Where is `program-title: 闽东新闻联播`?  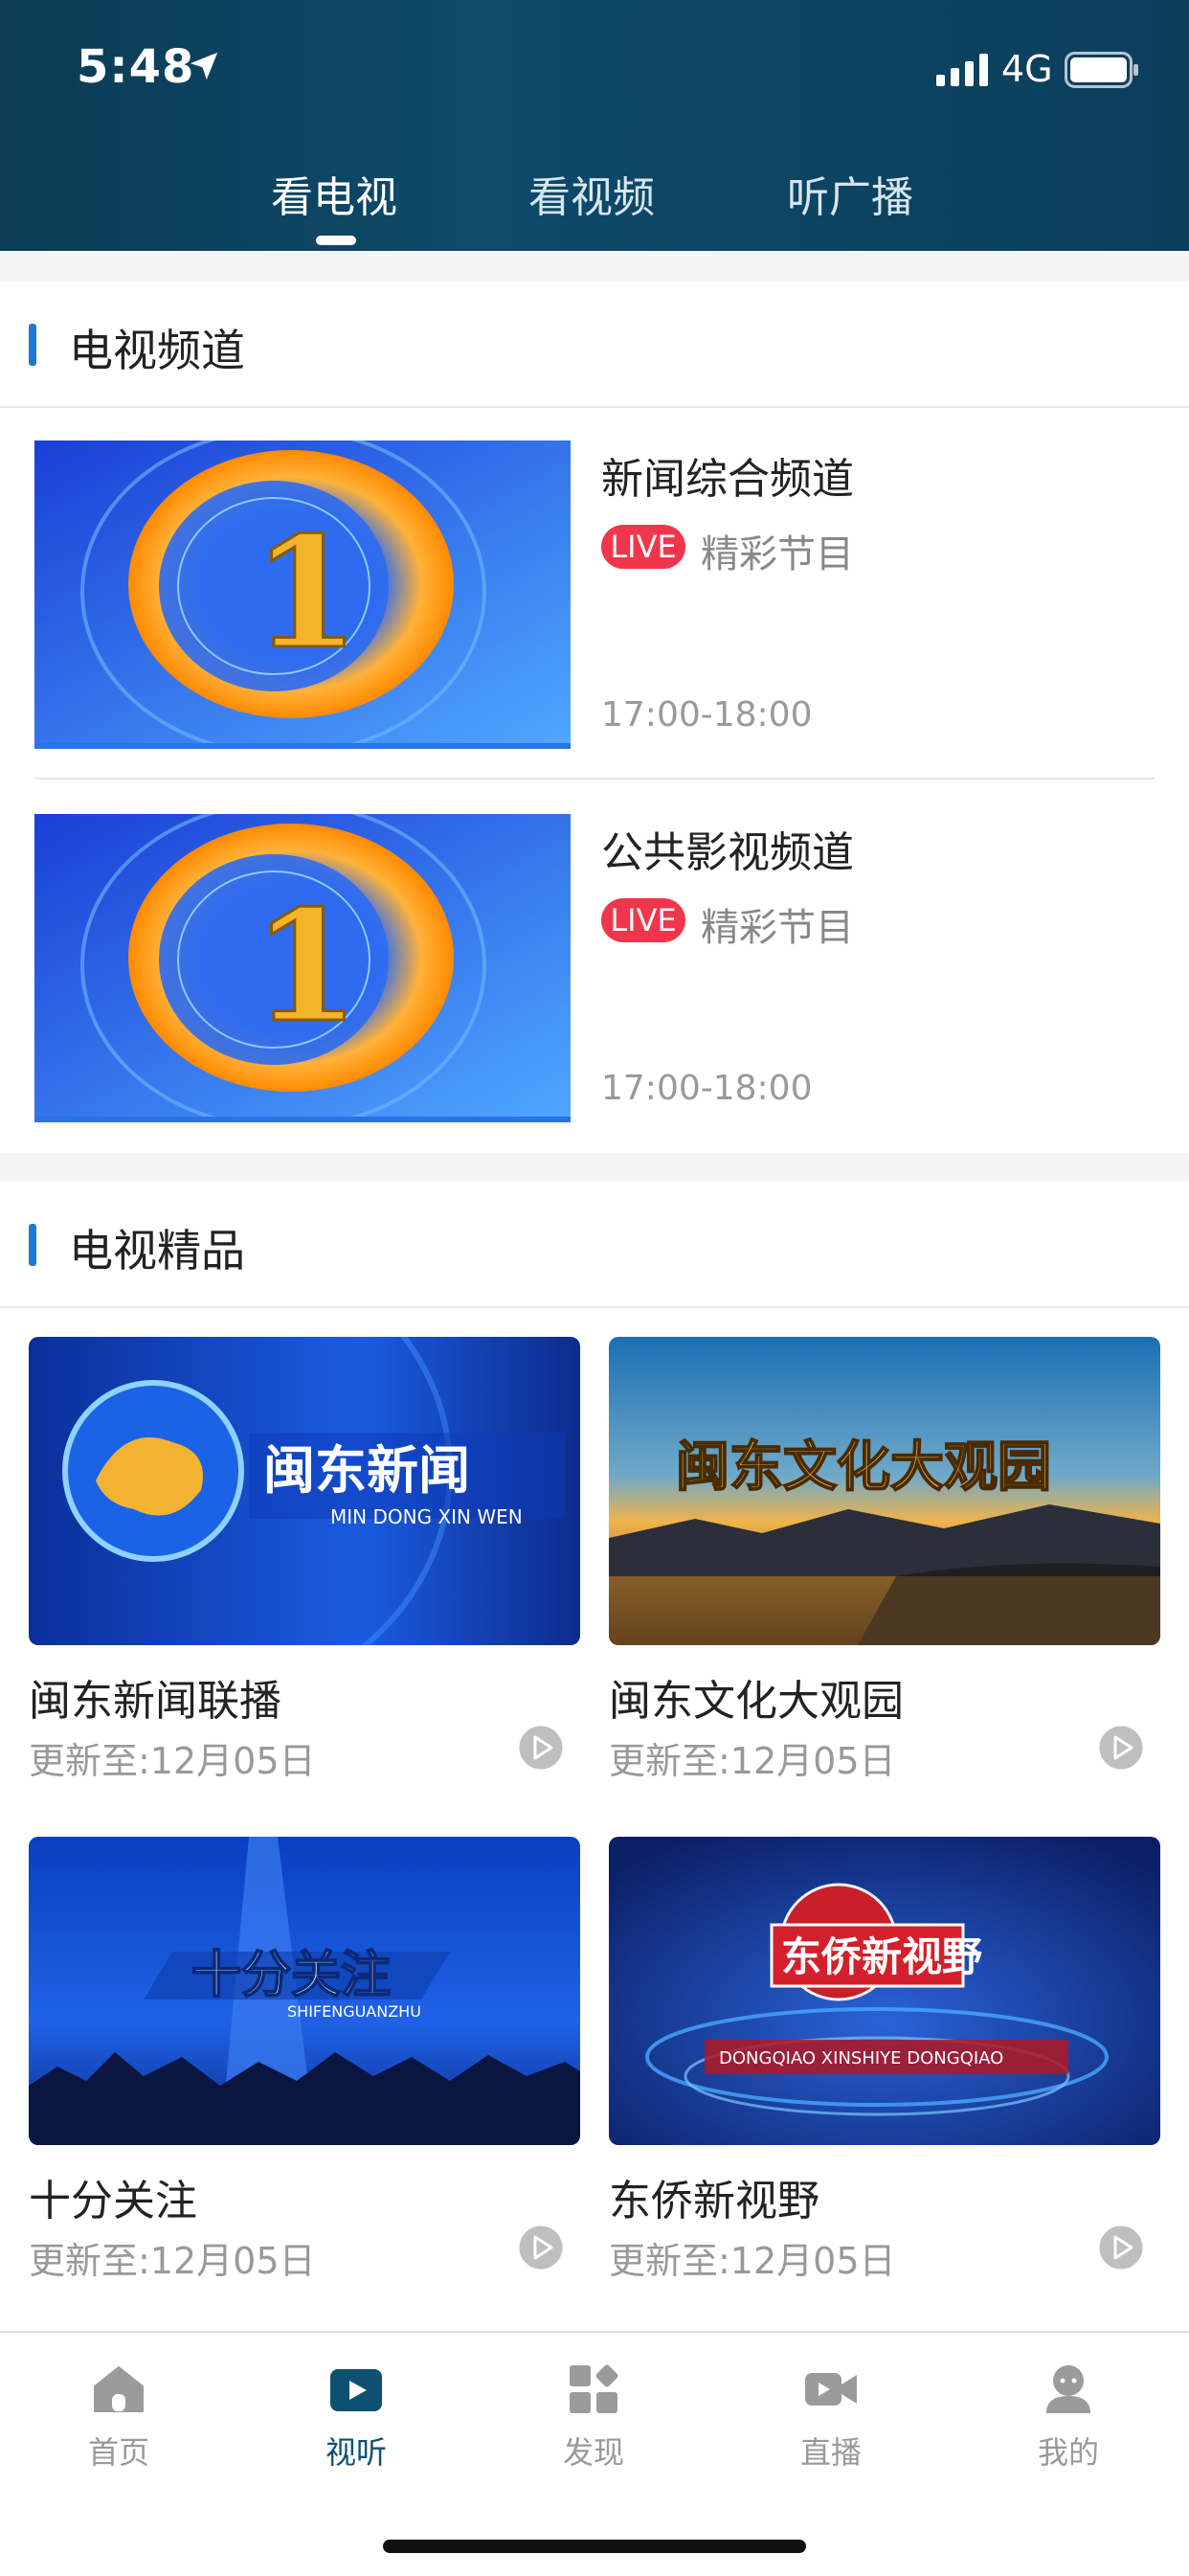 program-title: 闽东新闻联播 is located at coordinates (155, 1701).